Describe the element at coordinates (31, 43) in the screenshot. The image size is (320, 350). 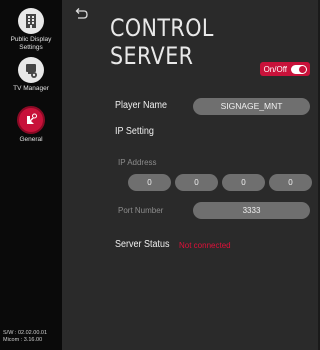
I see `sidebar-item-label: Public Display Settings` at that location.